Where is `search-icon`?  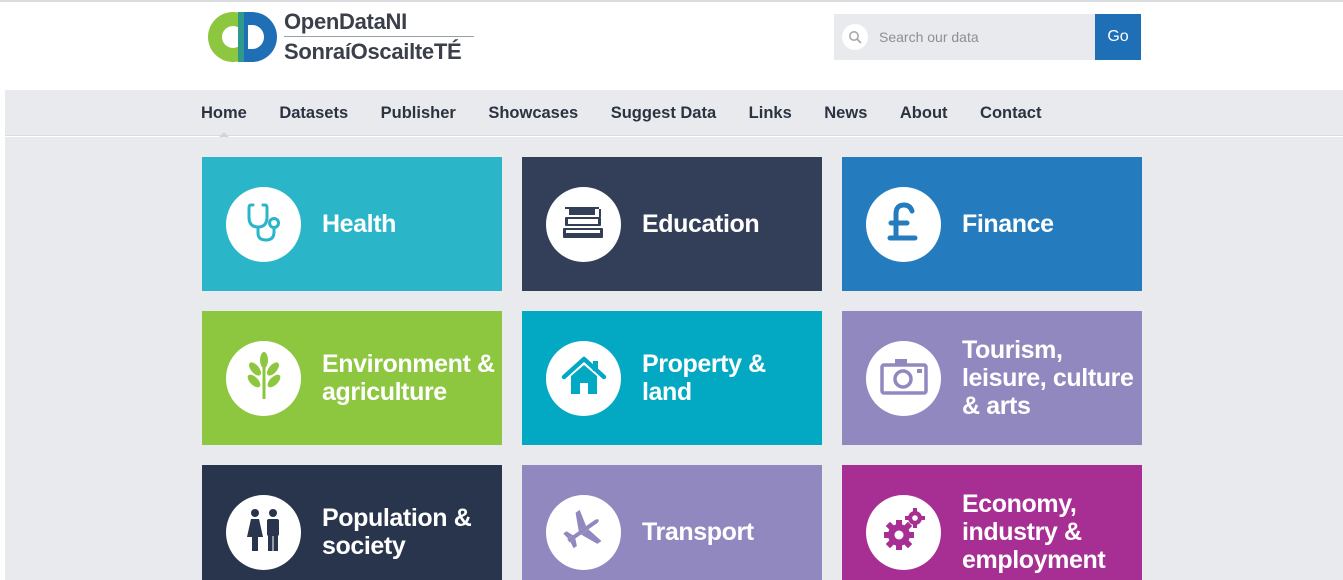 search-icon is located at coordinates (855, 37).